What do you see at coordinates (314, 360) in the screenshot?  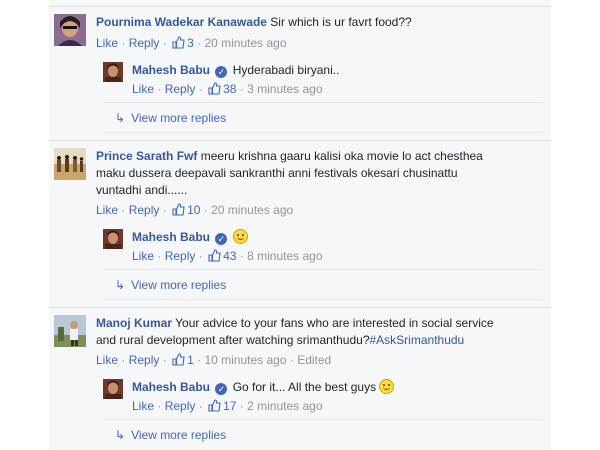 I see `edited-label: Edited` at bounding box center [314, 360].